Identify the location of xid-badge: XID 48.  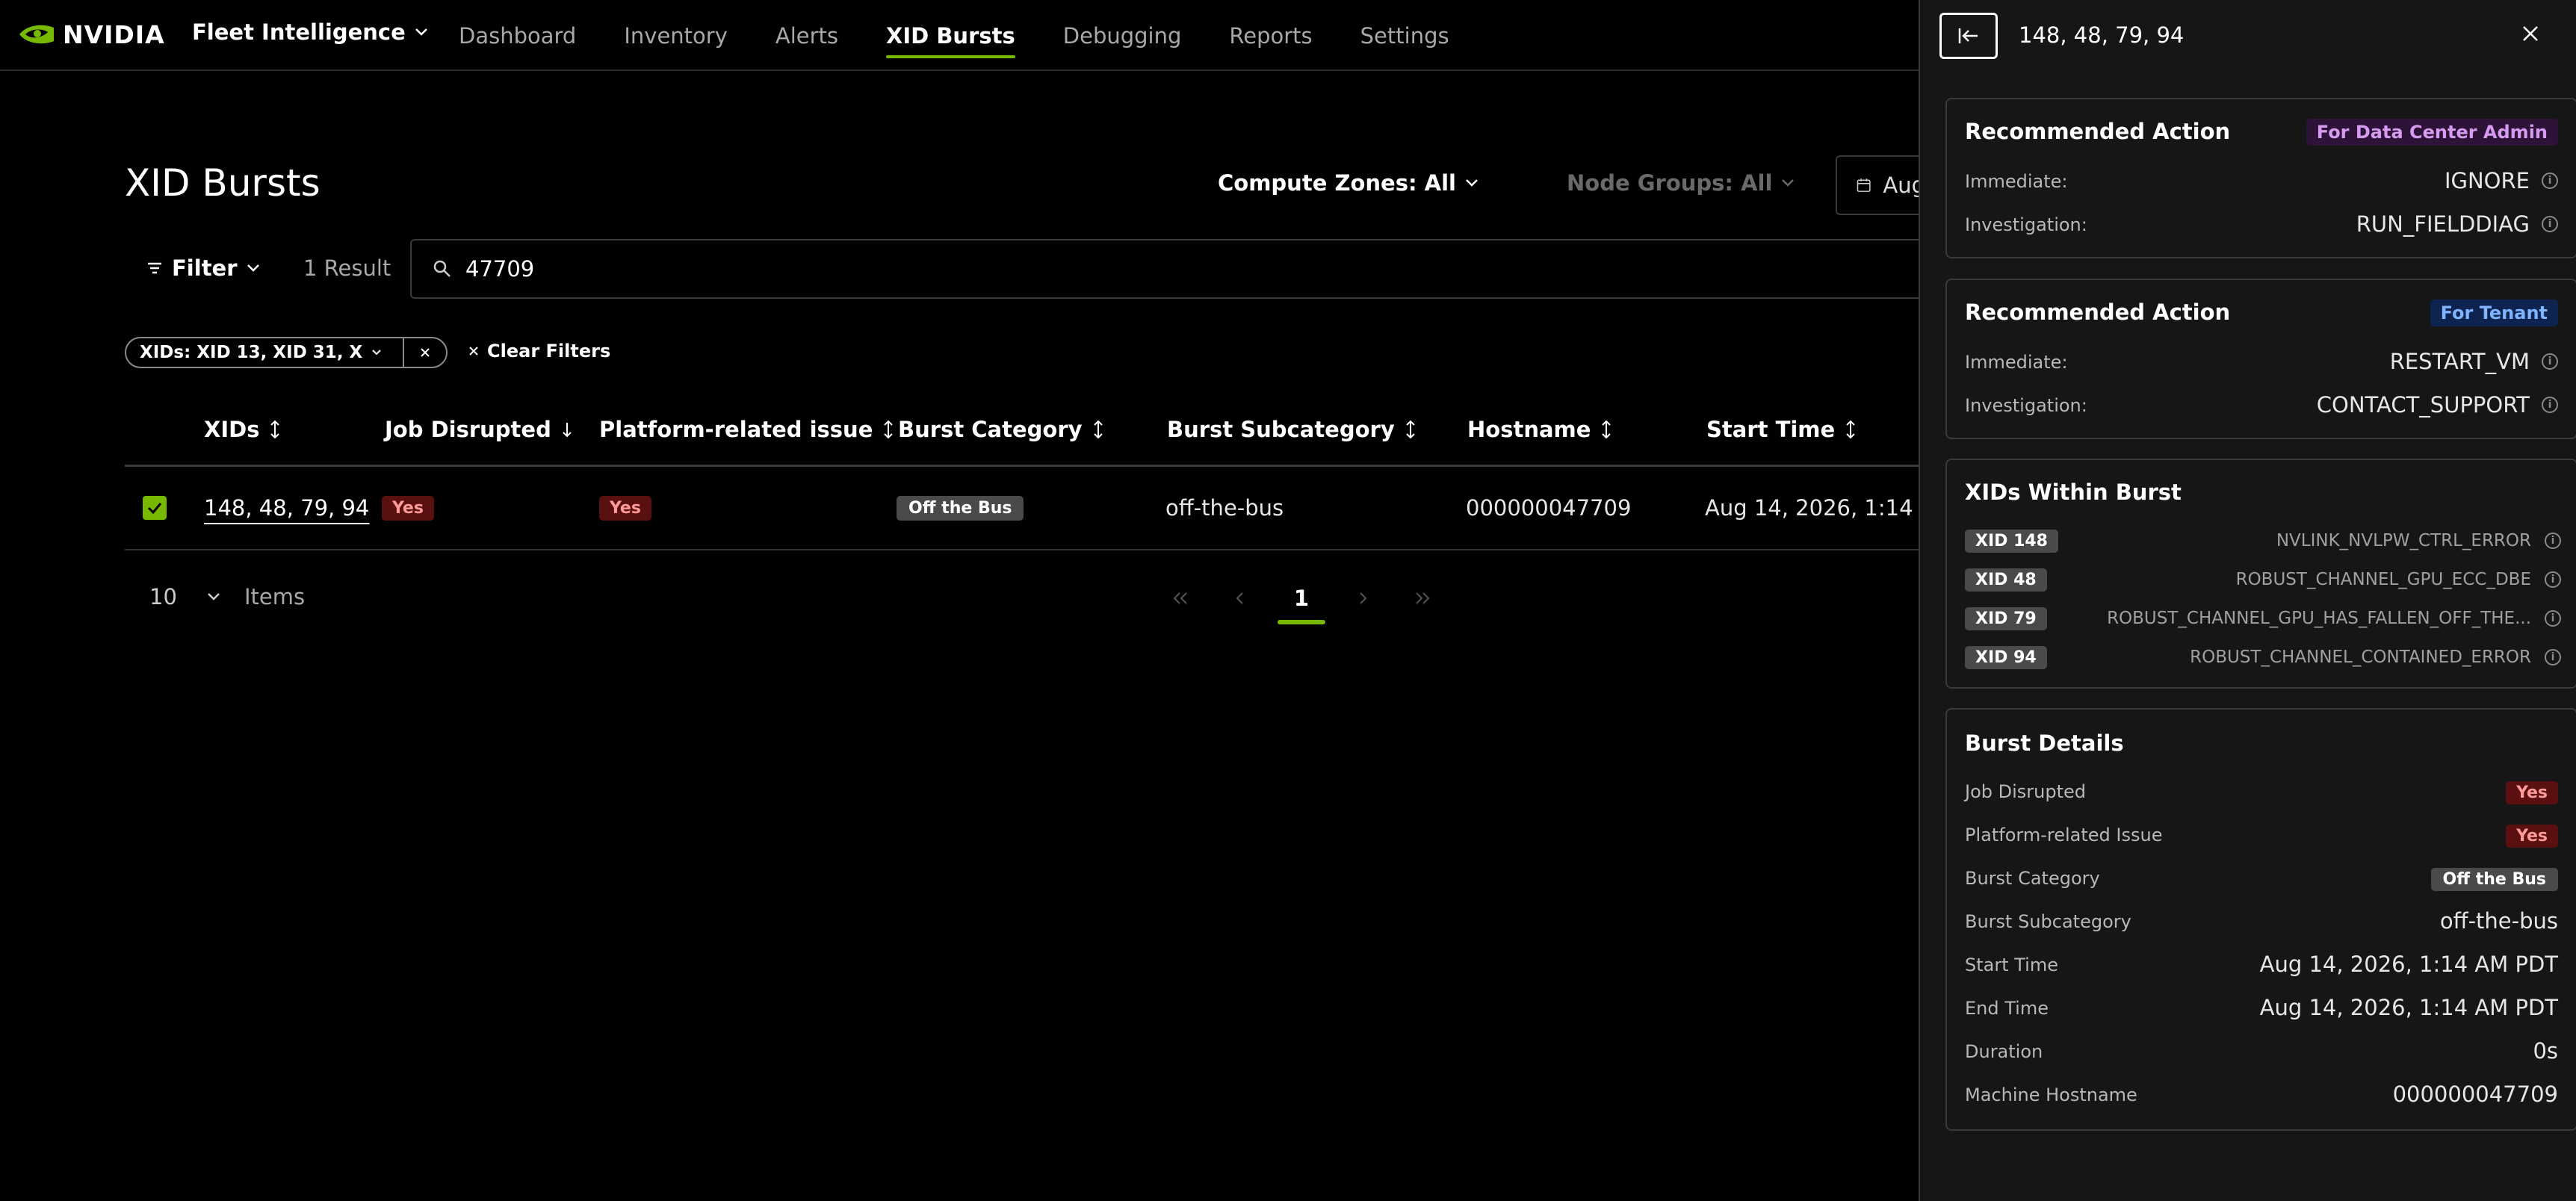
(2006, 580).